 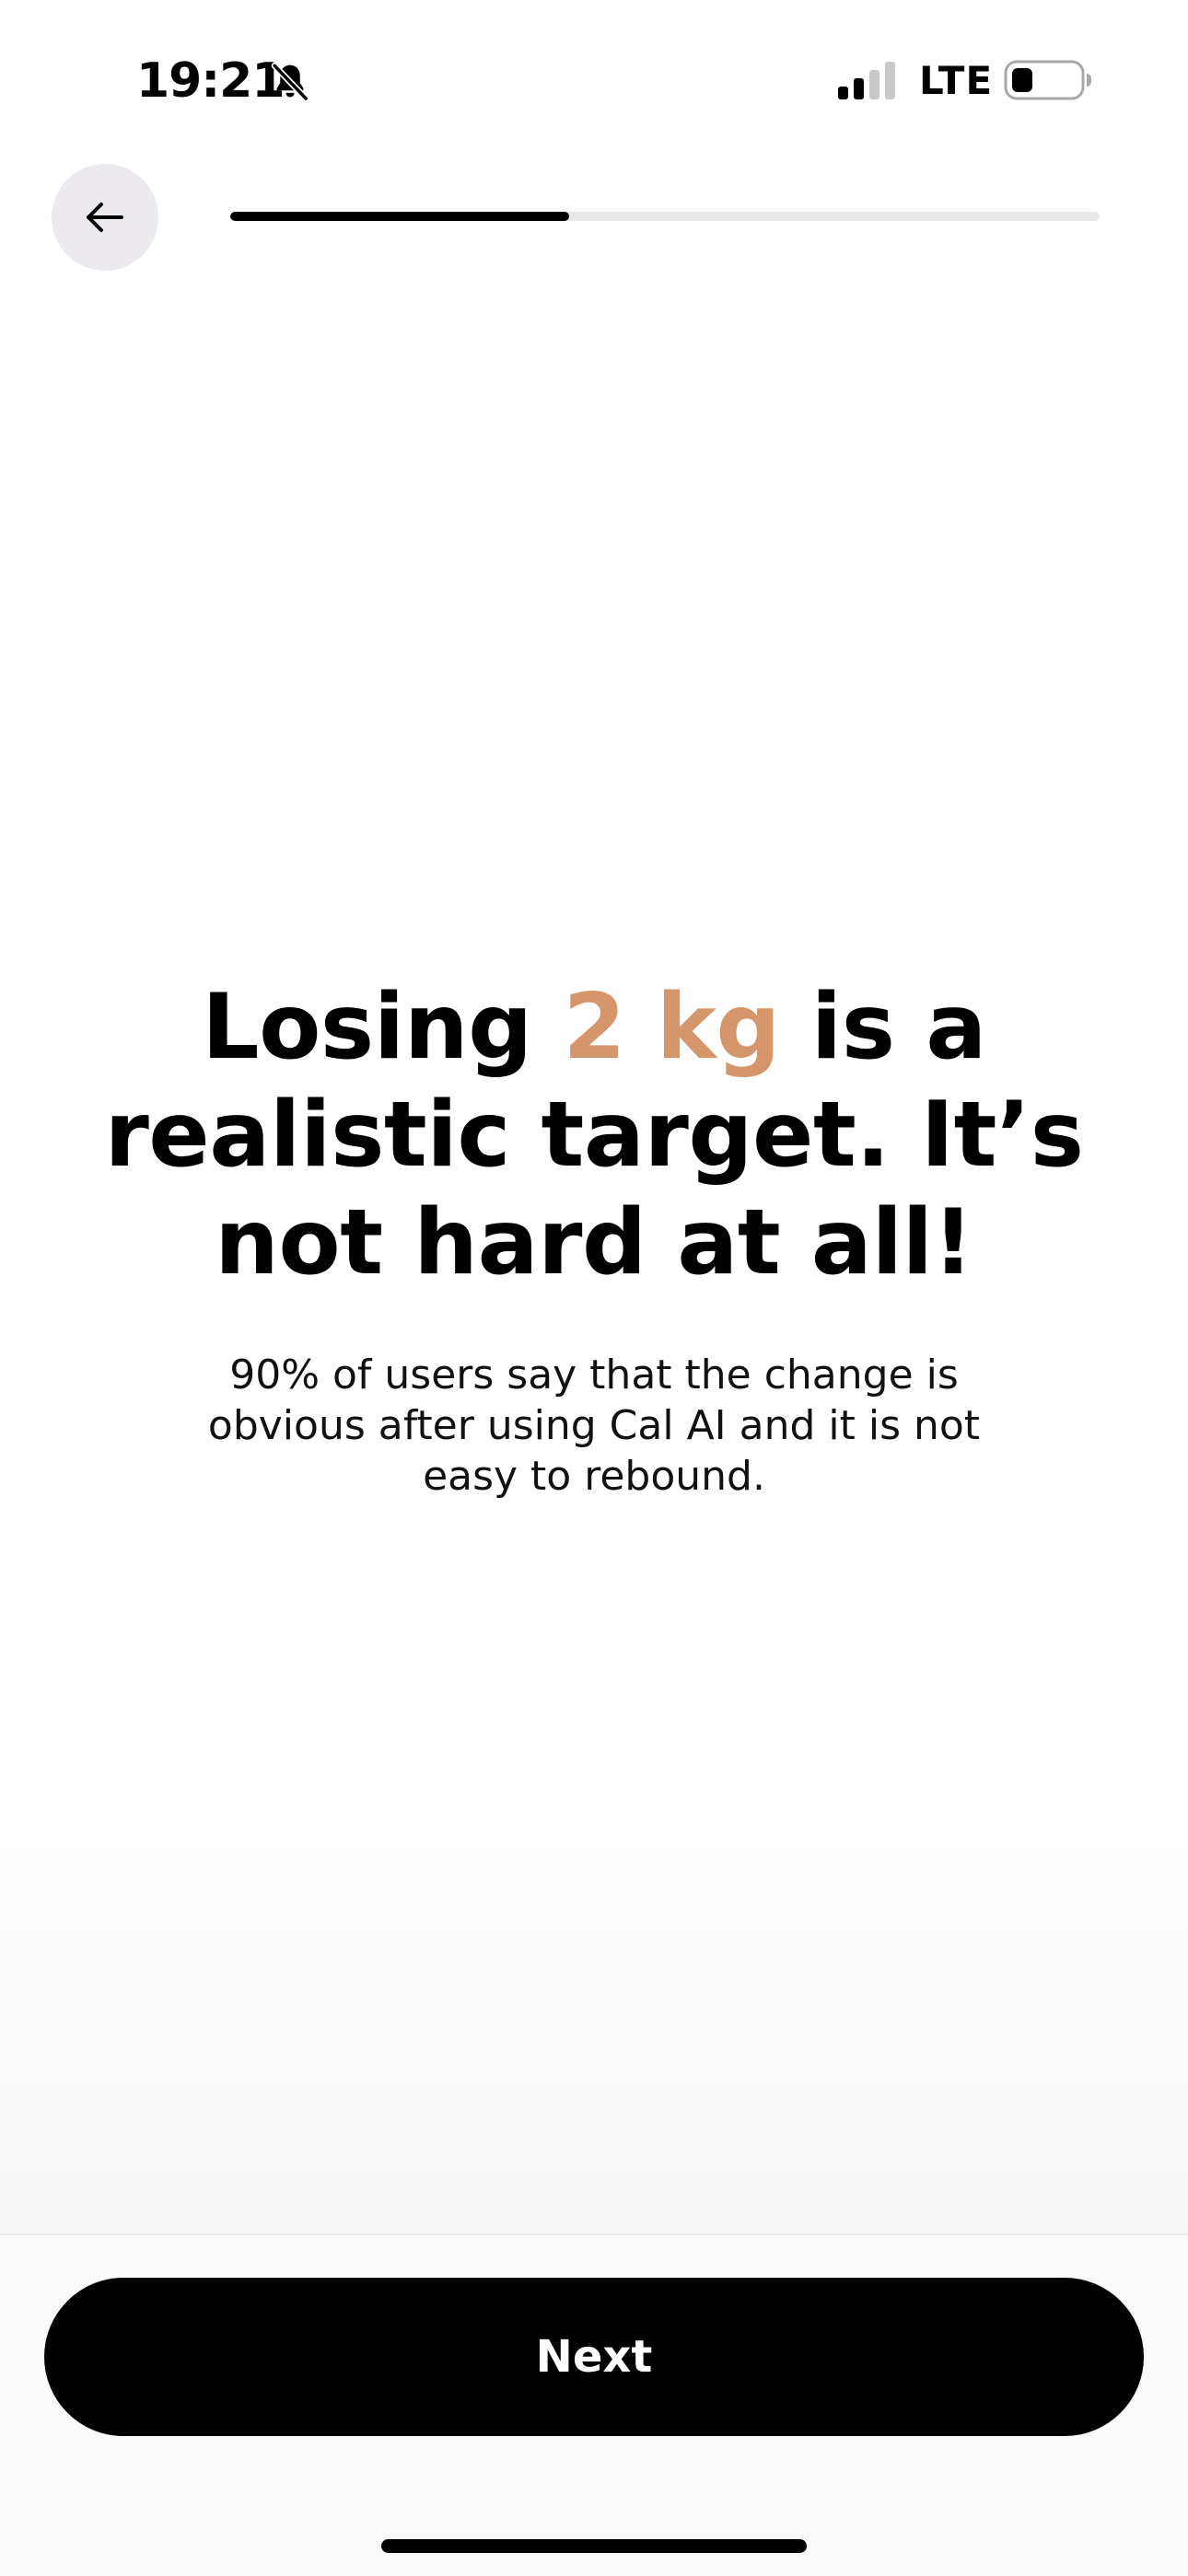 What do you see at coordinates (665, 216) in the screenshot?
I see `onboarding-progress-bar` at bounding box center [665, 216].